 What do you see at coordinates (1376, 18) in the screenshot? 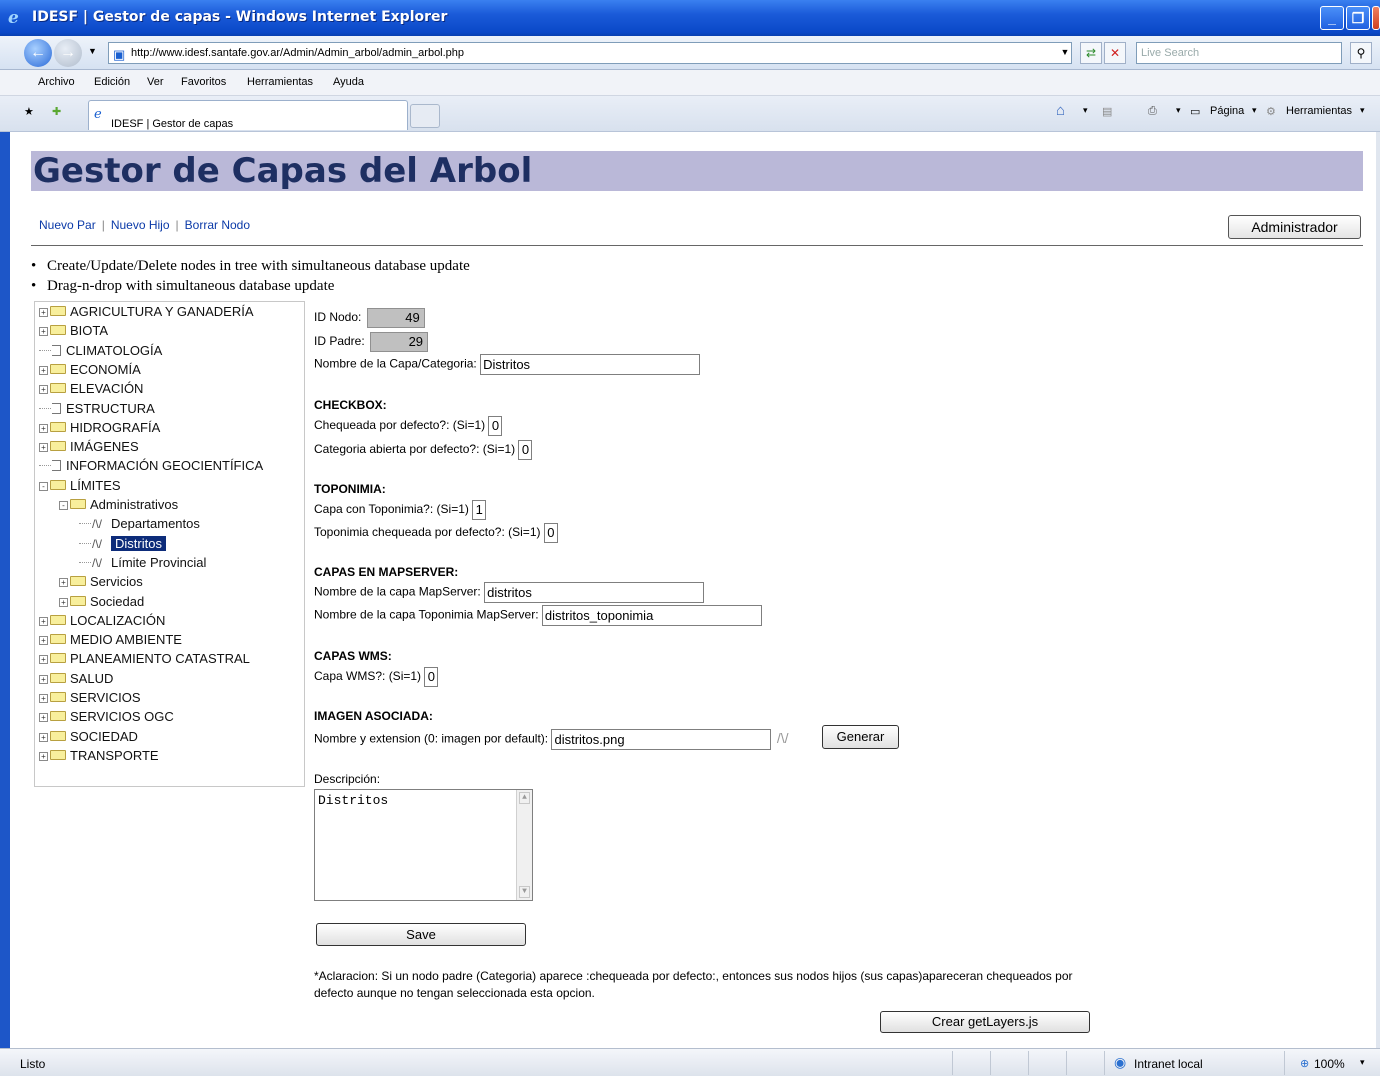
I see `close-button` at bounding box center [1376, 18].